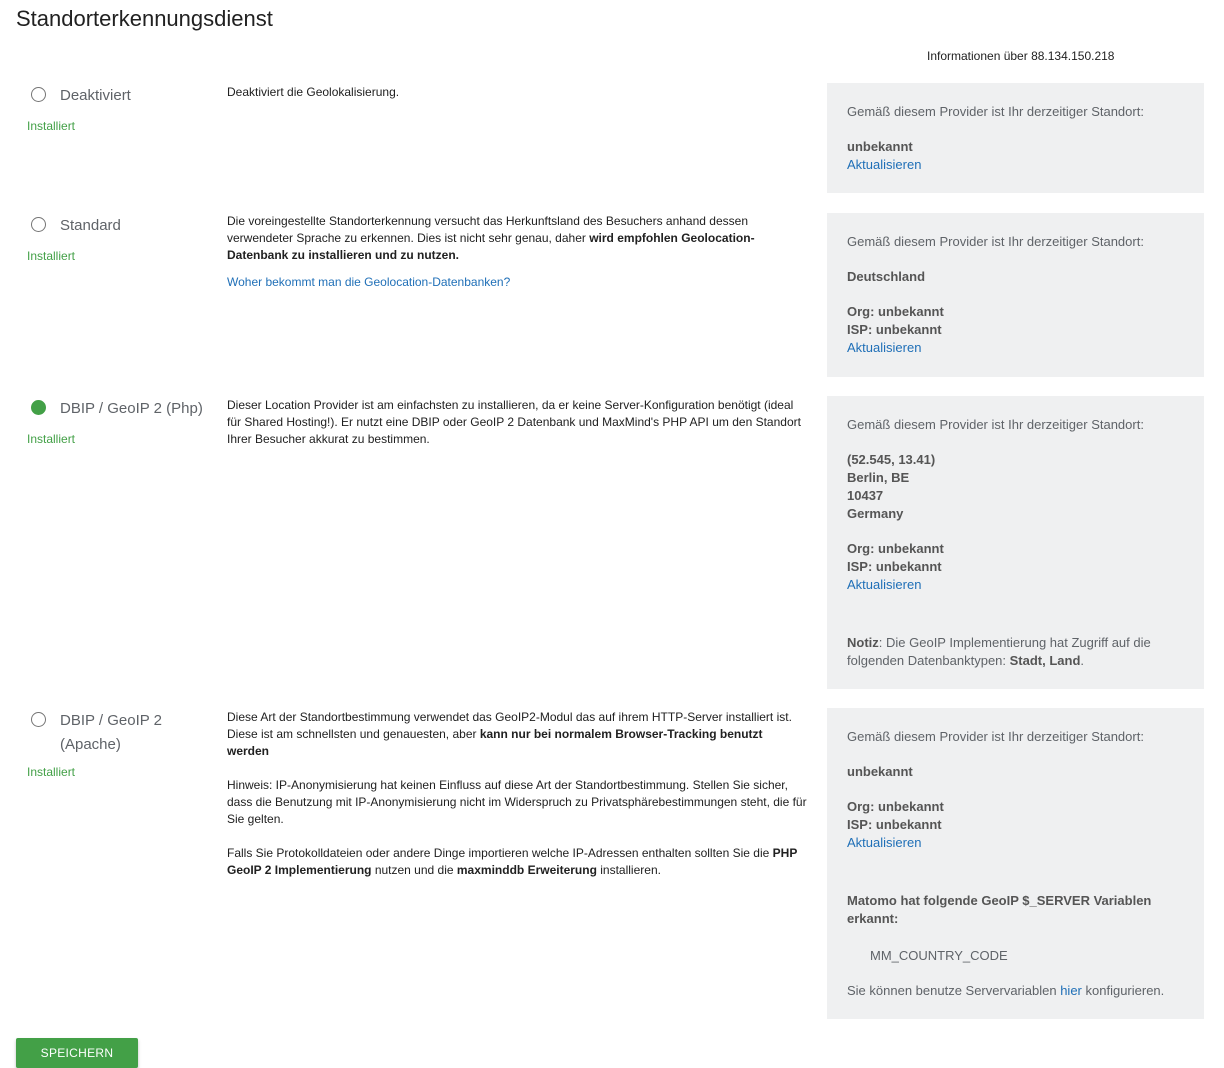 This screenshot has width=1224, height=1068. I want to click on radio-geoip2-apache, so click(38, 719).